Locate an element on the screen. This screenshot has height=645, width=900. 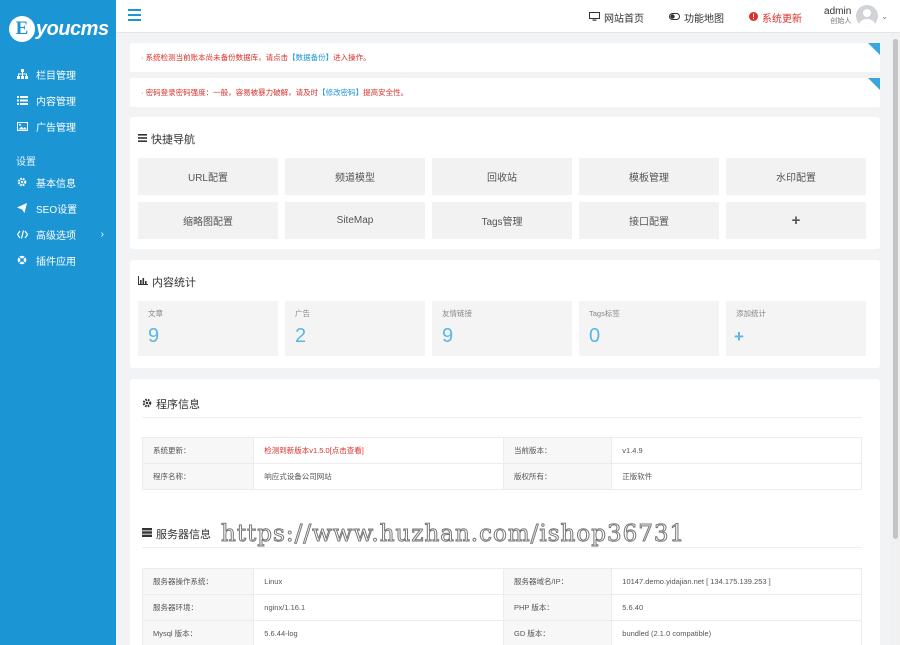
info-key: GD 版本： is located at coordinates (557, 632).